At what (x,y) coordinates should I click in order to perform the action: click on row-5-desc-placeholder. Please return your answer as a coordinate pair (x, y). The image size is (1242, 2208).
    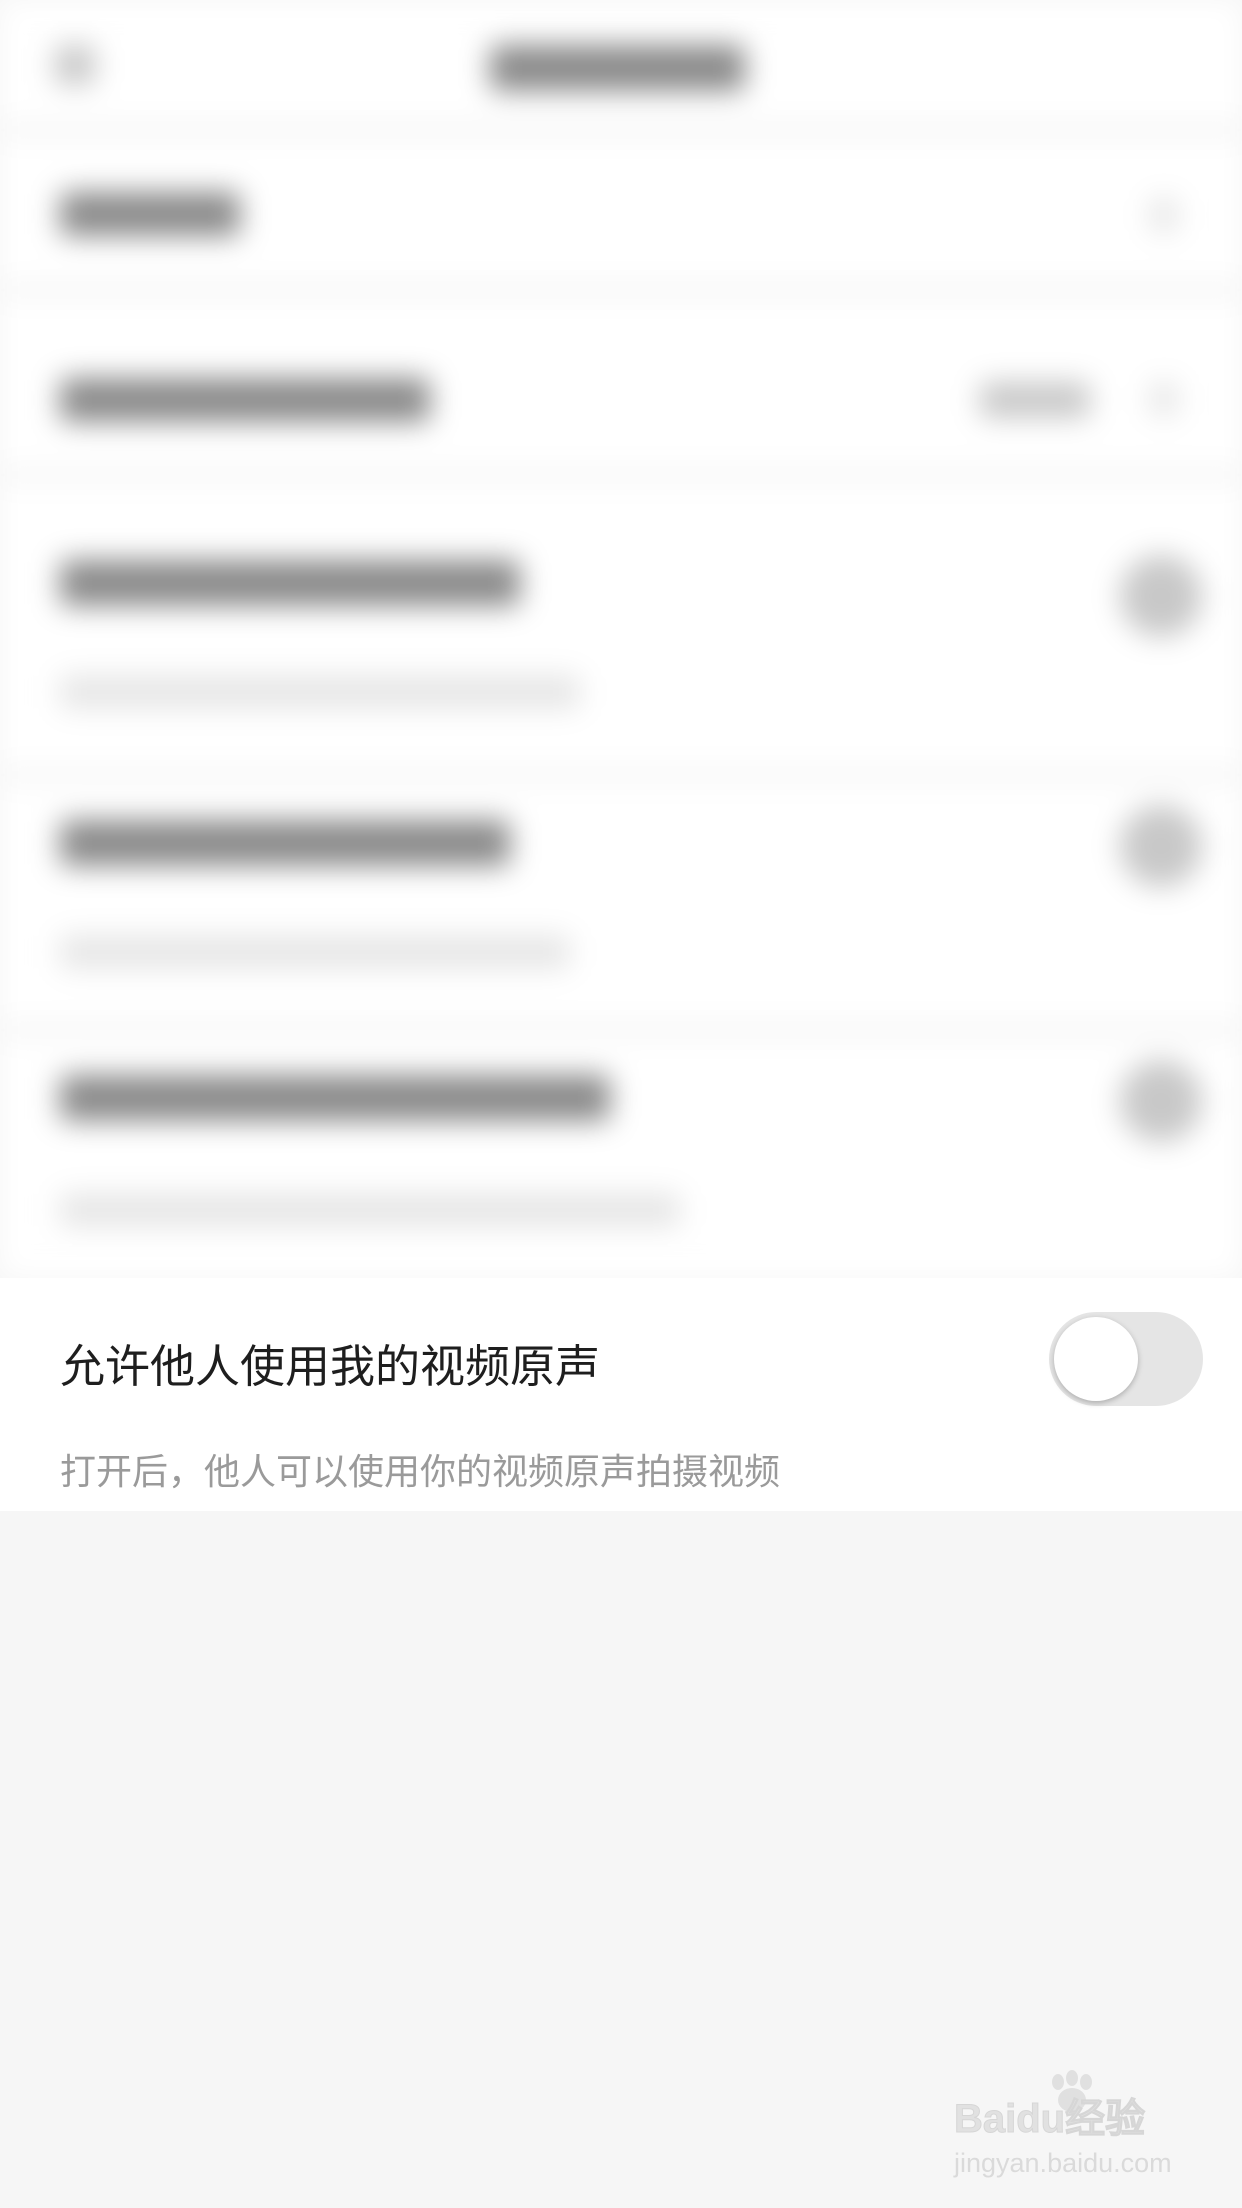
    Looking at the image, I should click on (370, 1210).